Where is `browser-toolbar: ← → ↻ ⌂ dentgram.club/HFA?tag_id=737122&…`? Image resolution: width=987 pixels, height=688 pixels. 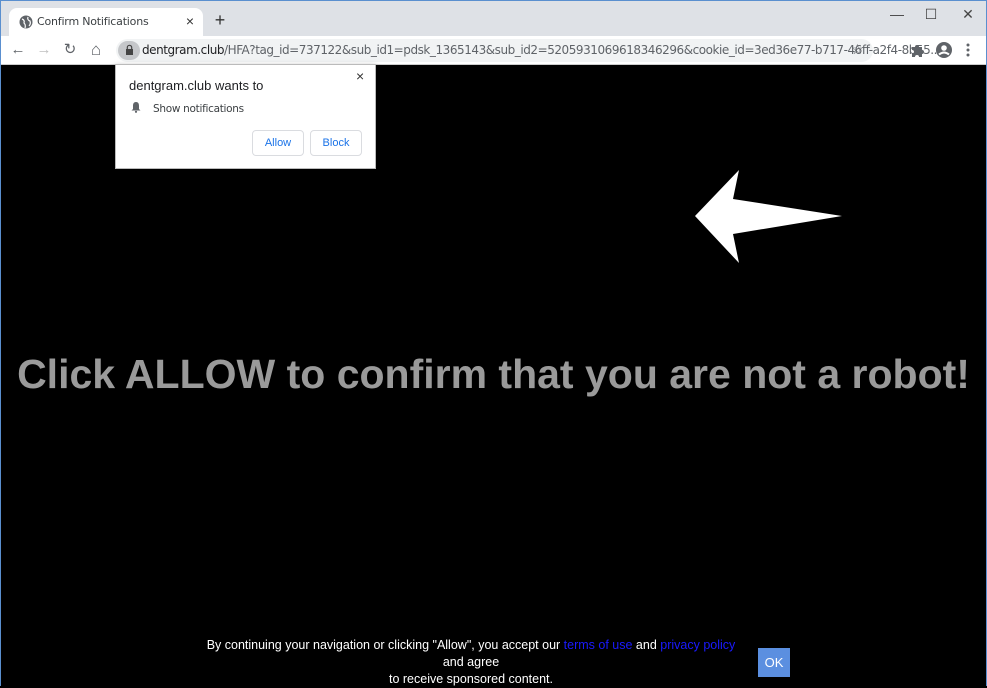
browser-toolbar: ← → ↻ ⌂ dentgram.club/HFA?tag_id=737122&… is located at coordinates (493, 50).